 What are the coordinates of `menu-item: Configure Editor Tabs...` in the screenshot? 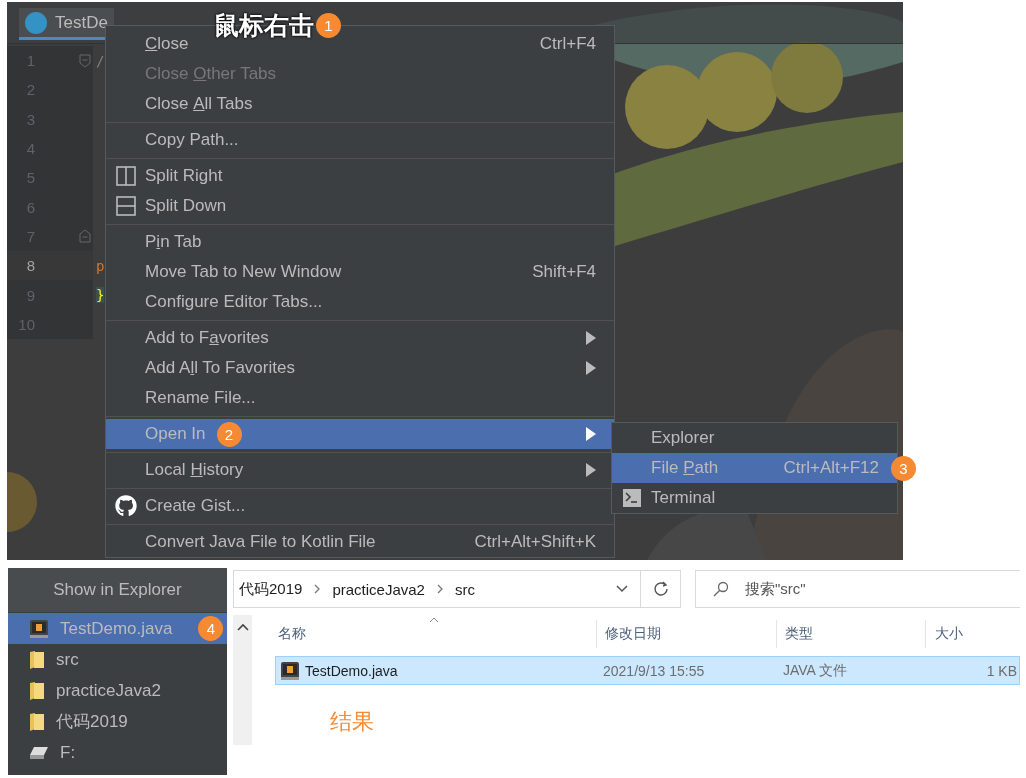 It's located at (360, 302).